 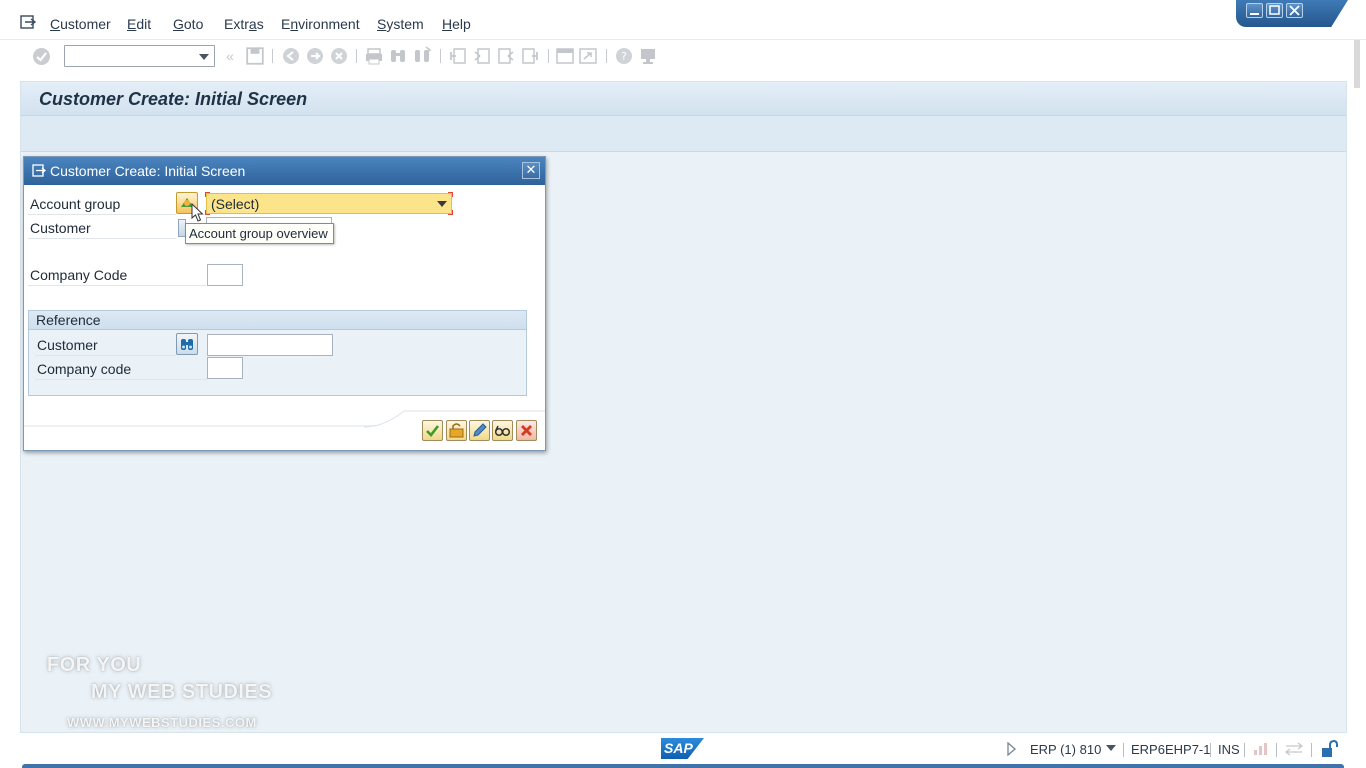 I want to click on back-arrows-icon: «, so click(x=230, y=56).